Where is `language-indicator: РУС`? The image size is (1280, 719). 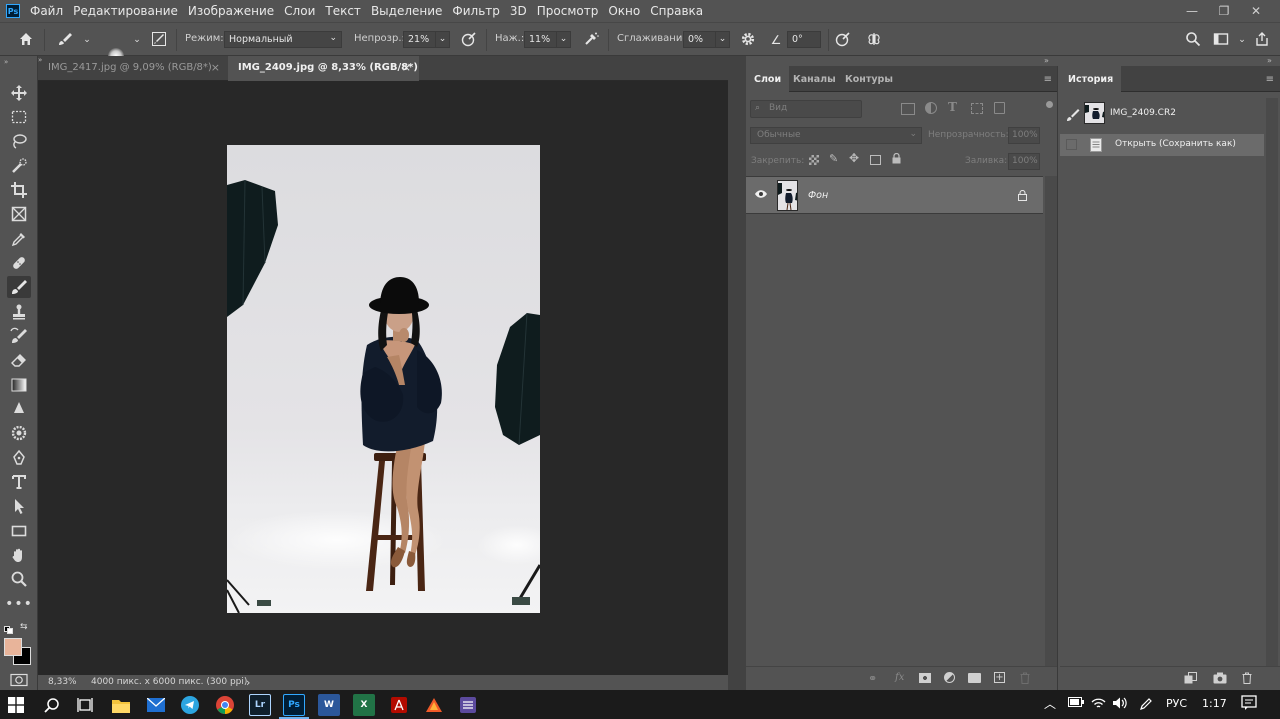
language-indicator: РУС is located at coordinates (1176, 703).